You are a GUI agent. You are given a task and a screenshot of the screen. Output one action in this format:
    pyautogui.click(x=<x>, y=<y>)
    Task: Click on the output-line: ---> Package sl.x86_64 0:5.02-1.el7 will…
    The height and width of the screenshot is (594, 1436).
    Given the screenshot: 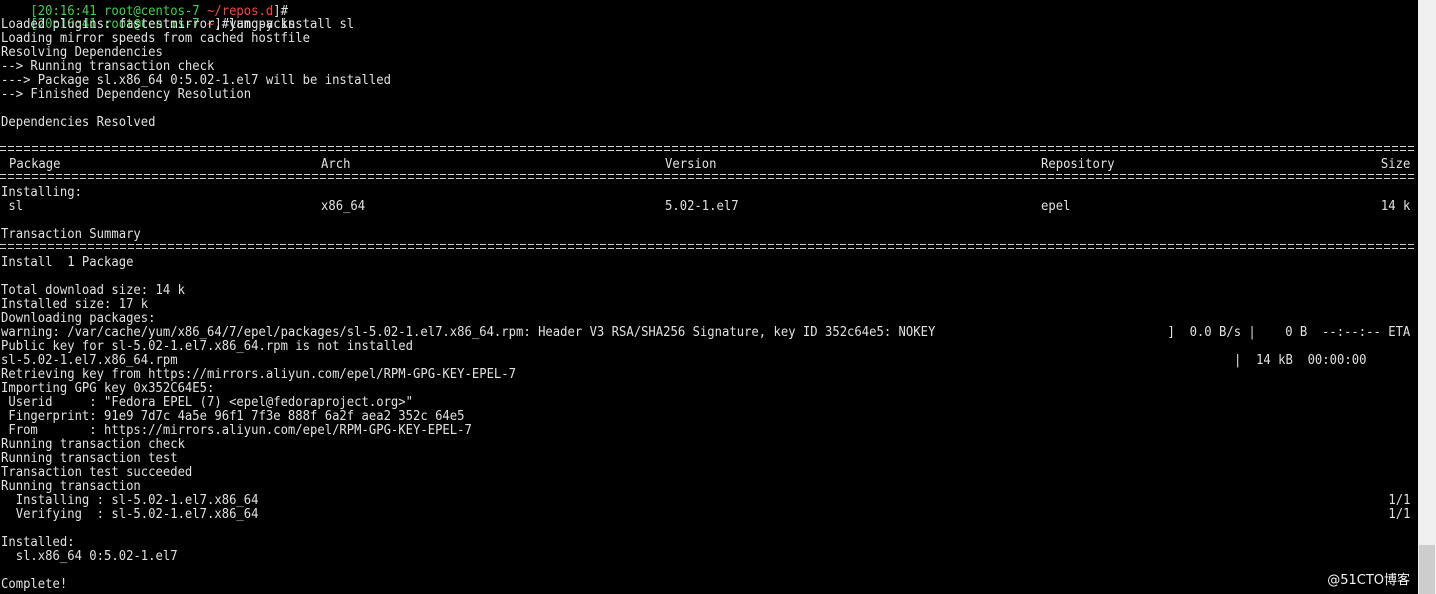 What is the action you would take?
    pyautogui.click(x=196, y=80)
    